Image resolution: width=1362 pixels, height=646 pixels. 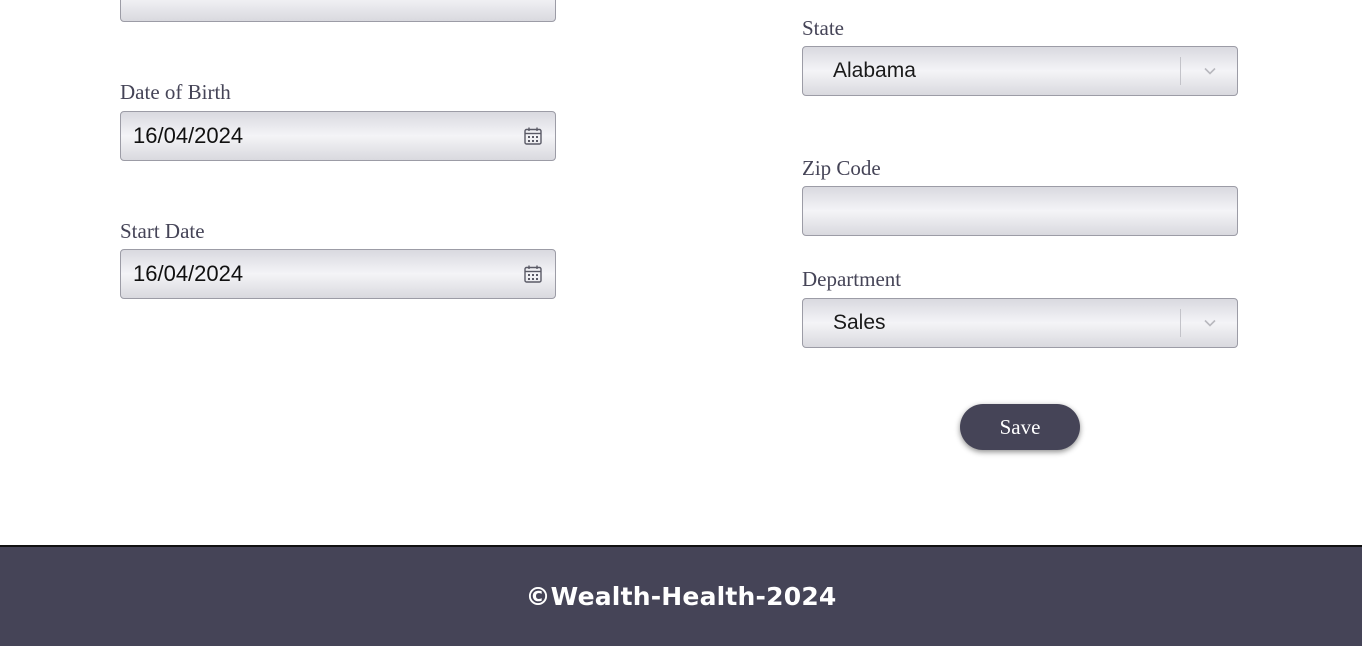 I want to click on date-of-birth-label: Date of Birth, so click(x=175, y=92).